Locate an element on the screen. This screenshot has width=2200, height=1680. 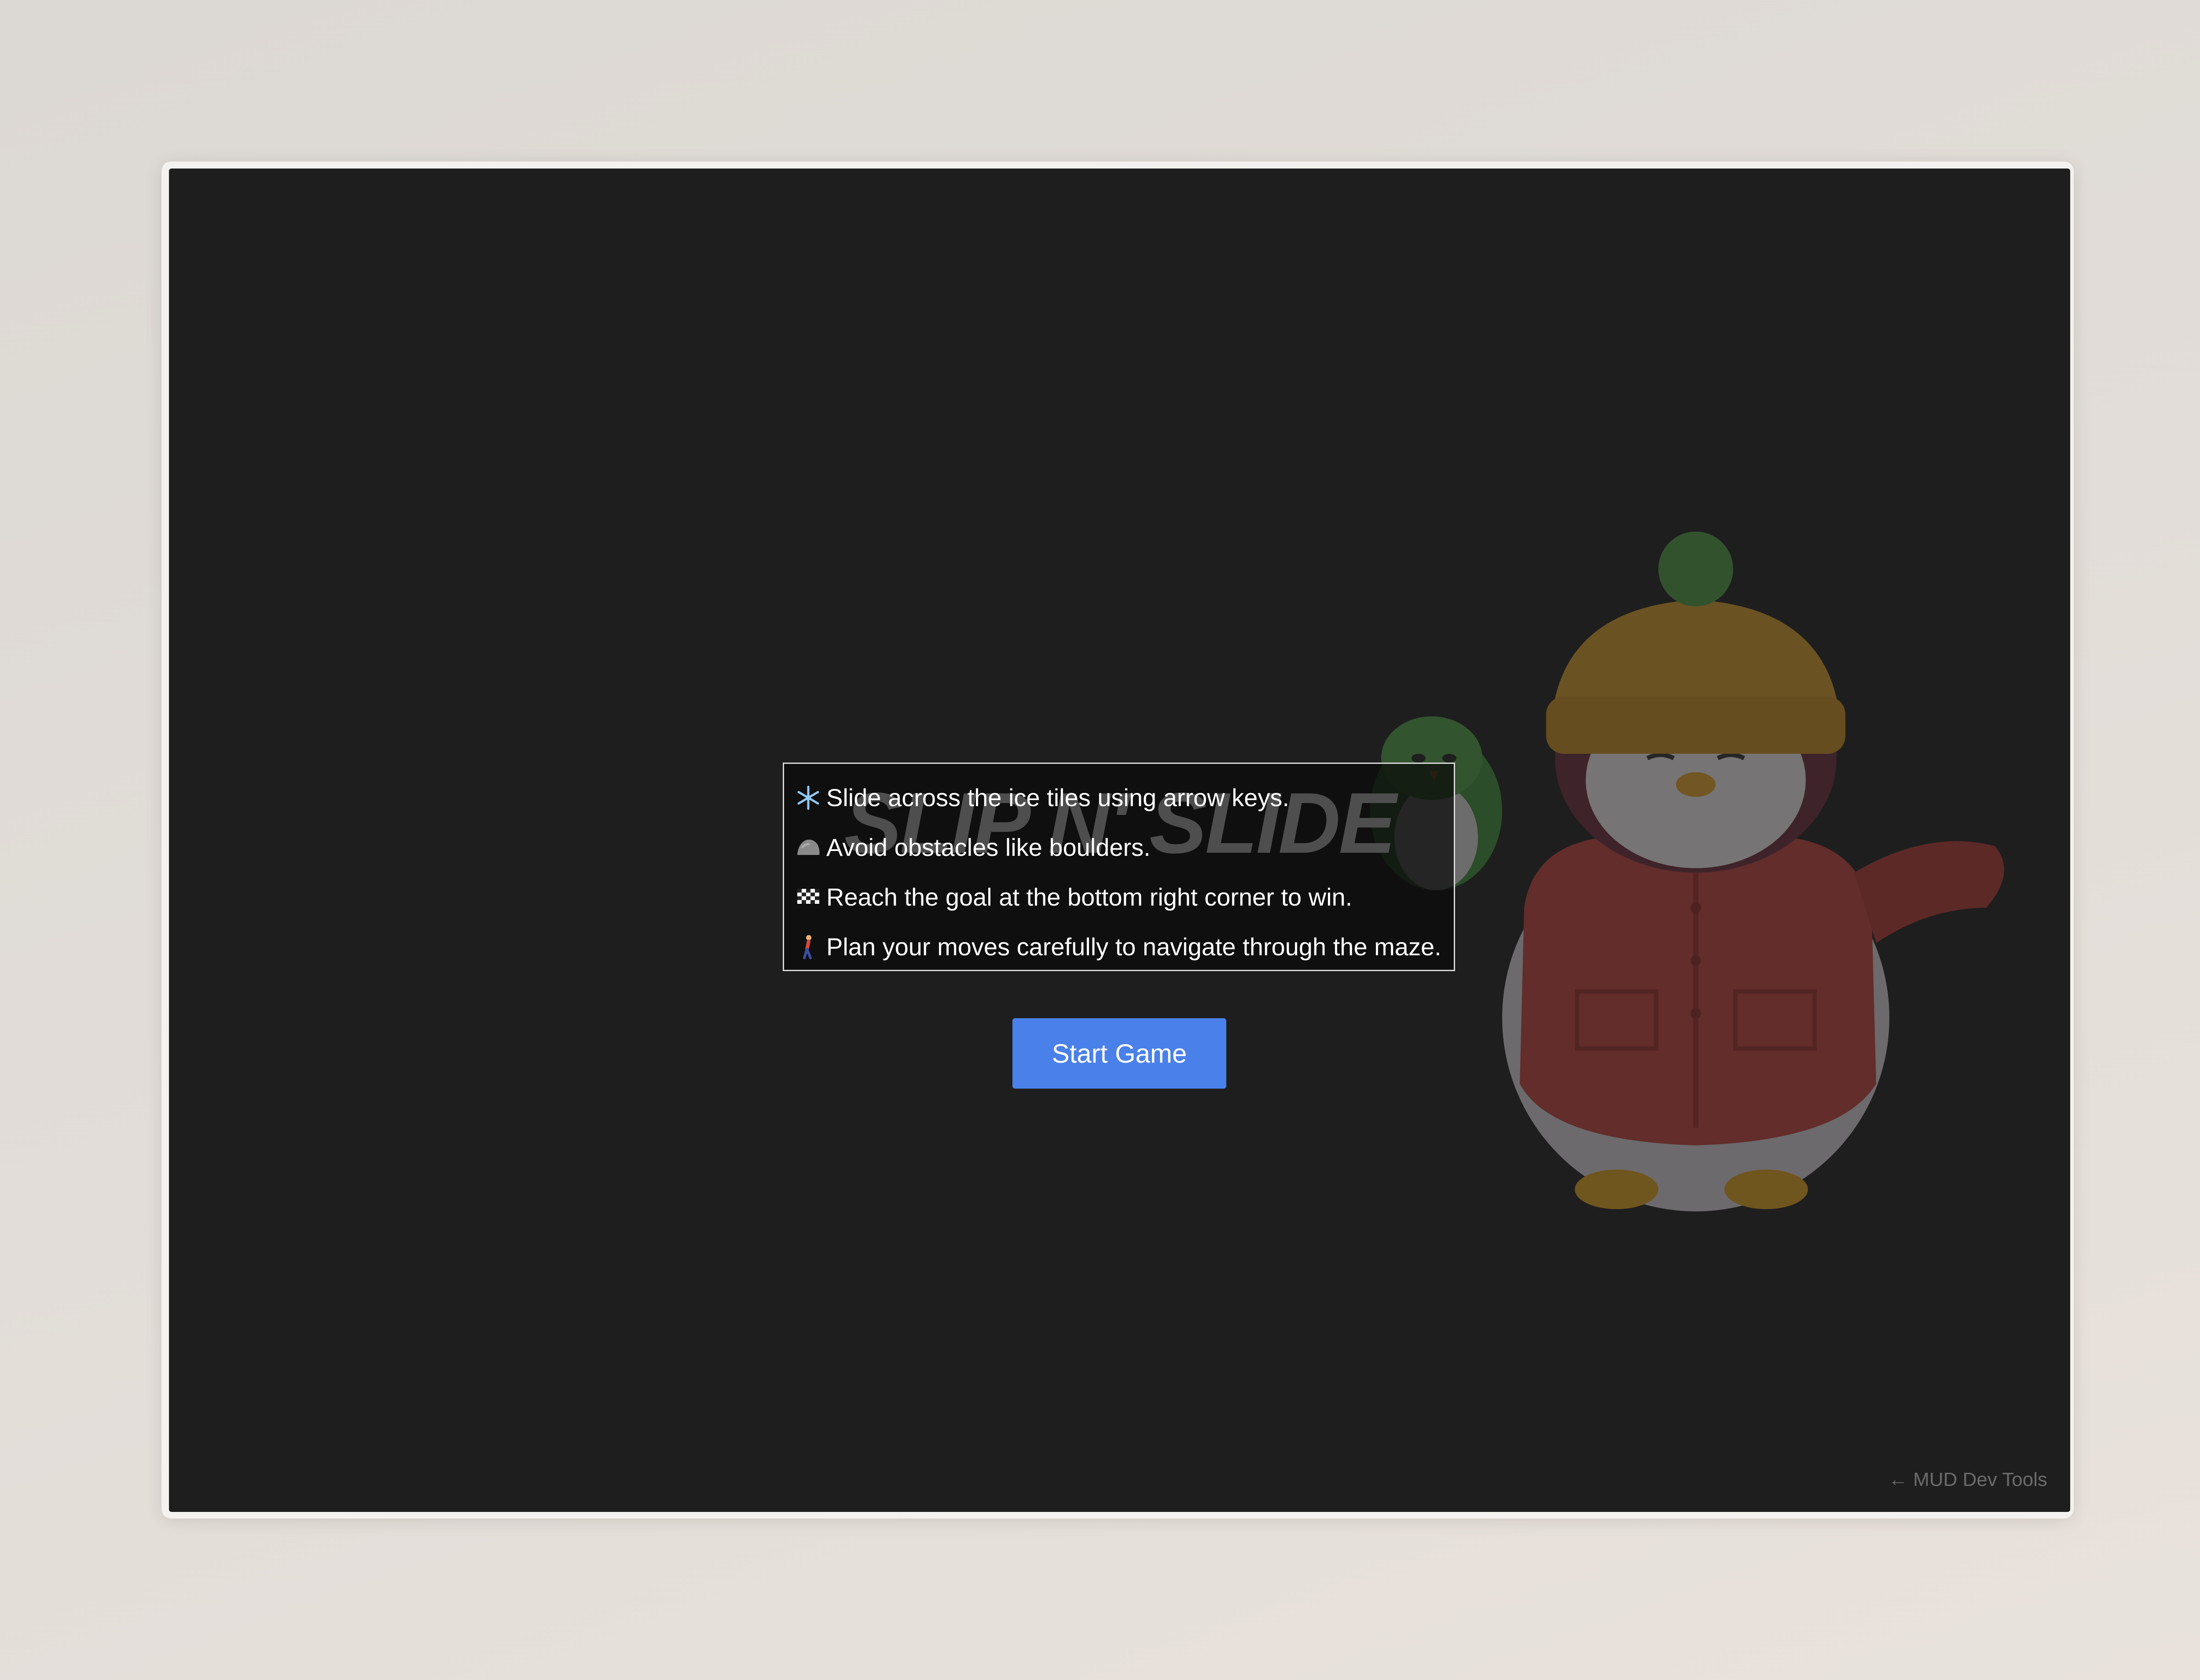
snowflake-icon is located at coordinates (808, 797).